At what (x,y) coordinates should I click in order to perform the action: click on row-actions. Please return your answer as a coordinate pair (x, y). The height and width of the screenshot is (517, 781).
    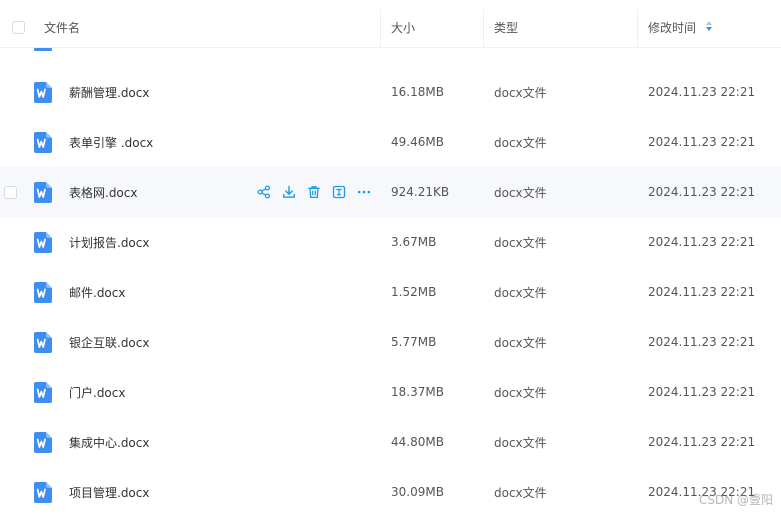
    Looking at the image, I should click on (318, 192).